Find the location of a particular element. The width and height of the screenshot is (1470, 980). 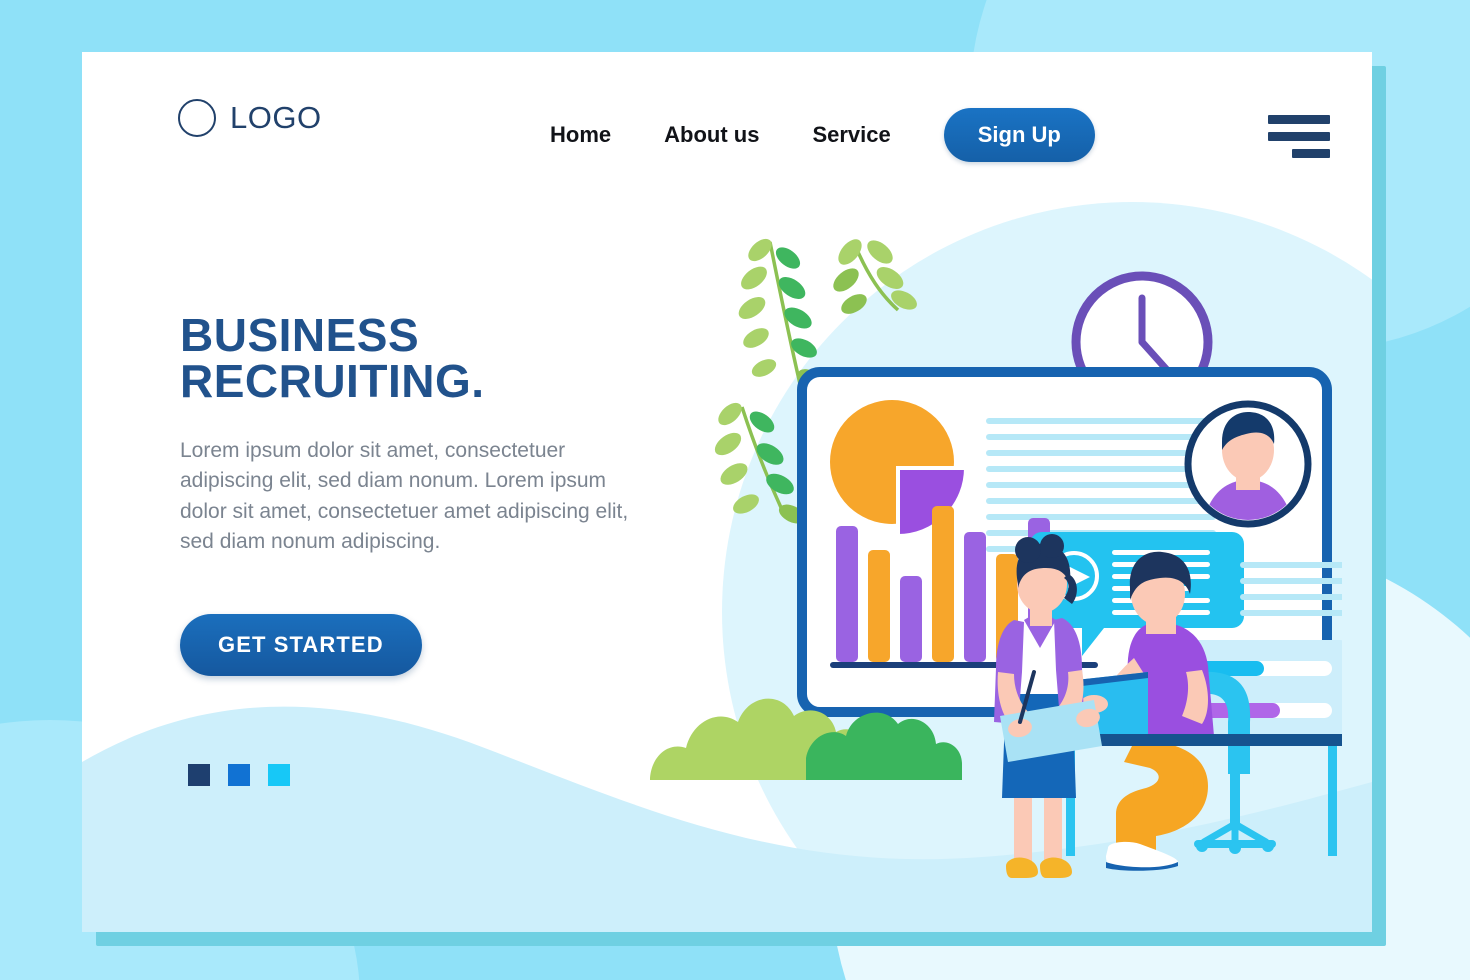

page-title: BUSINESS RECRUITING. is located at coordinates (440, 358).